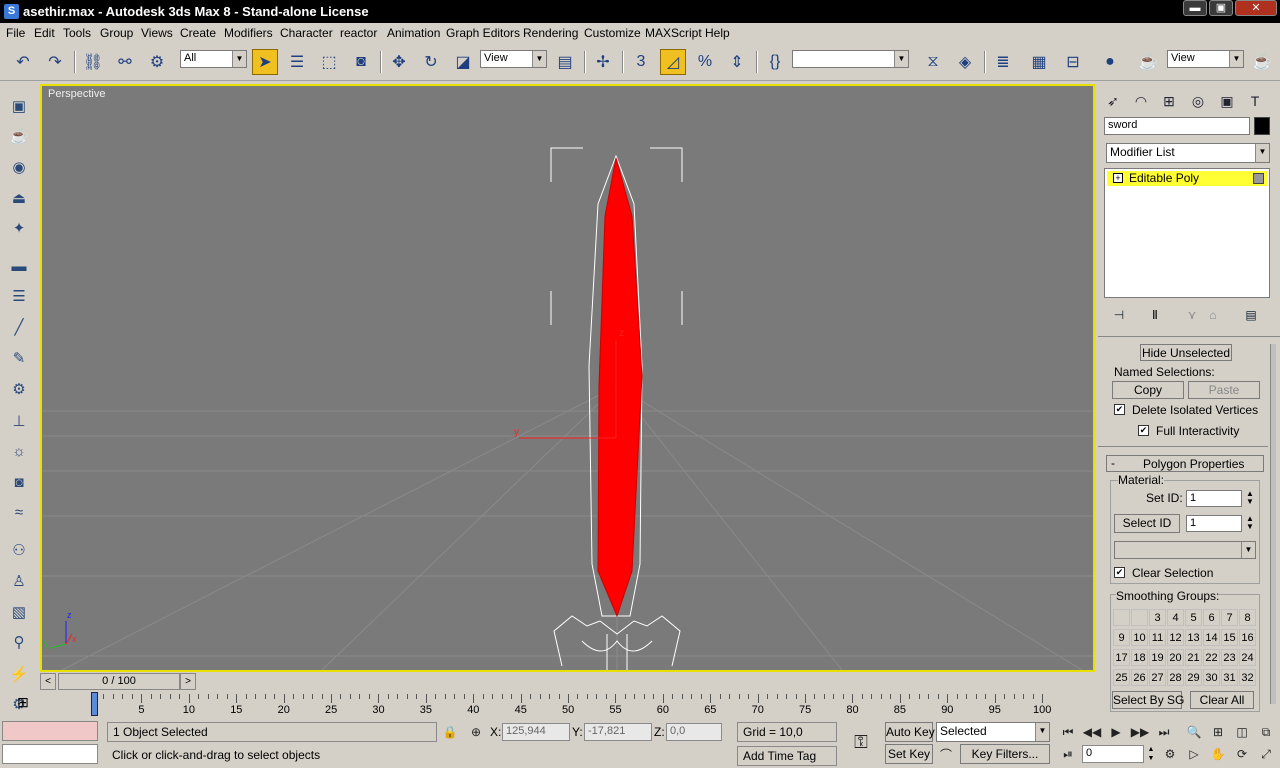 The height and width of the screenshot is (768, 1280). What do you see at coordinates (603, 62) in the screenshot?
I see `select-and-manipulate-icon: ✢` at bounding box center [603, 62].